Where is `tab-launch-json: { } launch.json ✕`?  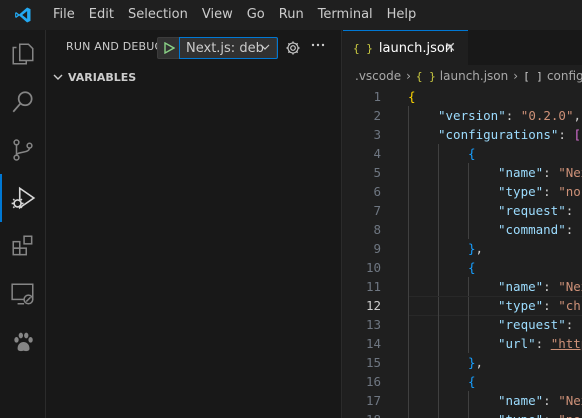 tab-launch-json: { } launch.json ✕ is located at coordinates (405, 47).